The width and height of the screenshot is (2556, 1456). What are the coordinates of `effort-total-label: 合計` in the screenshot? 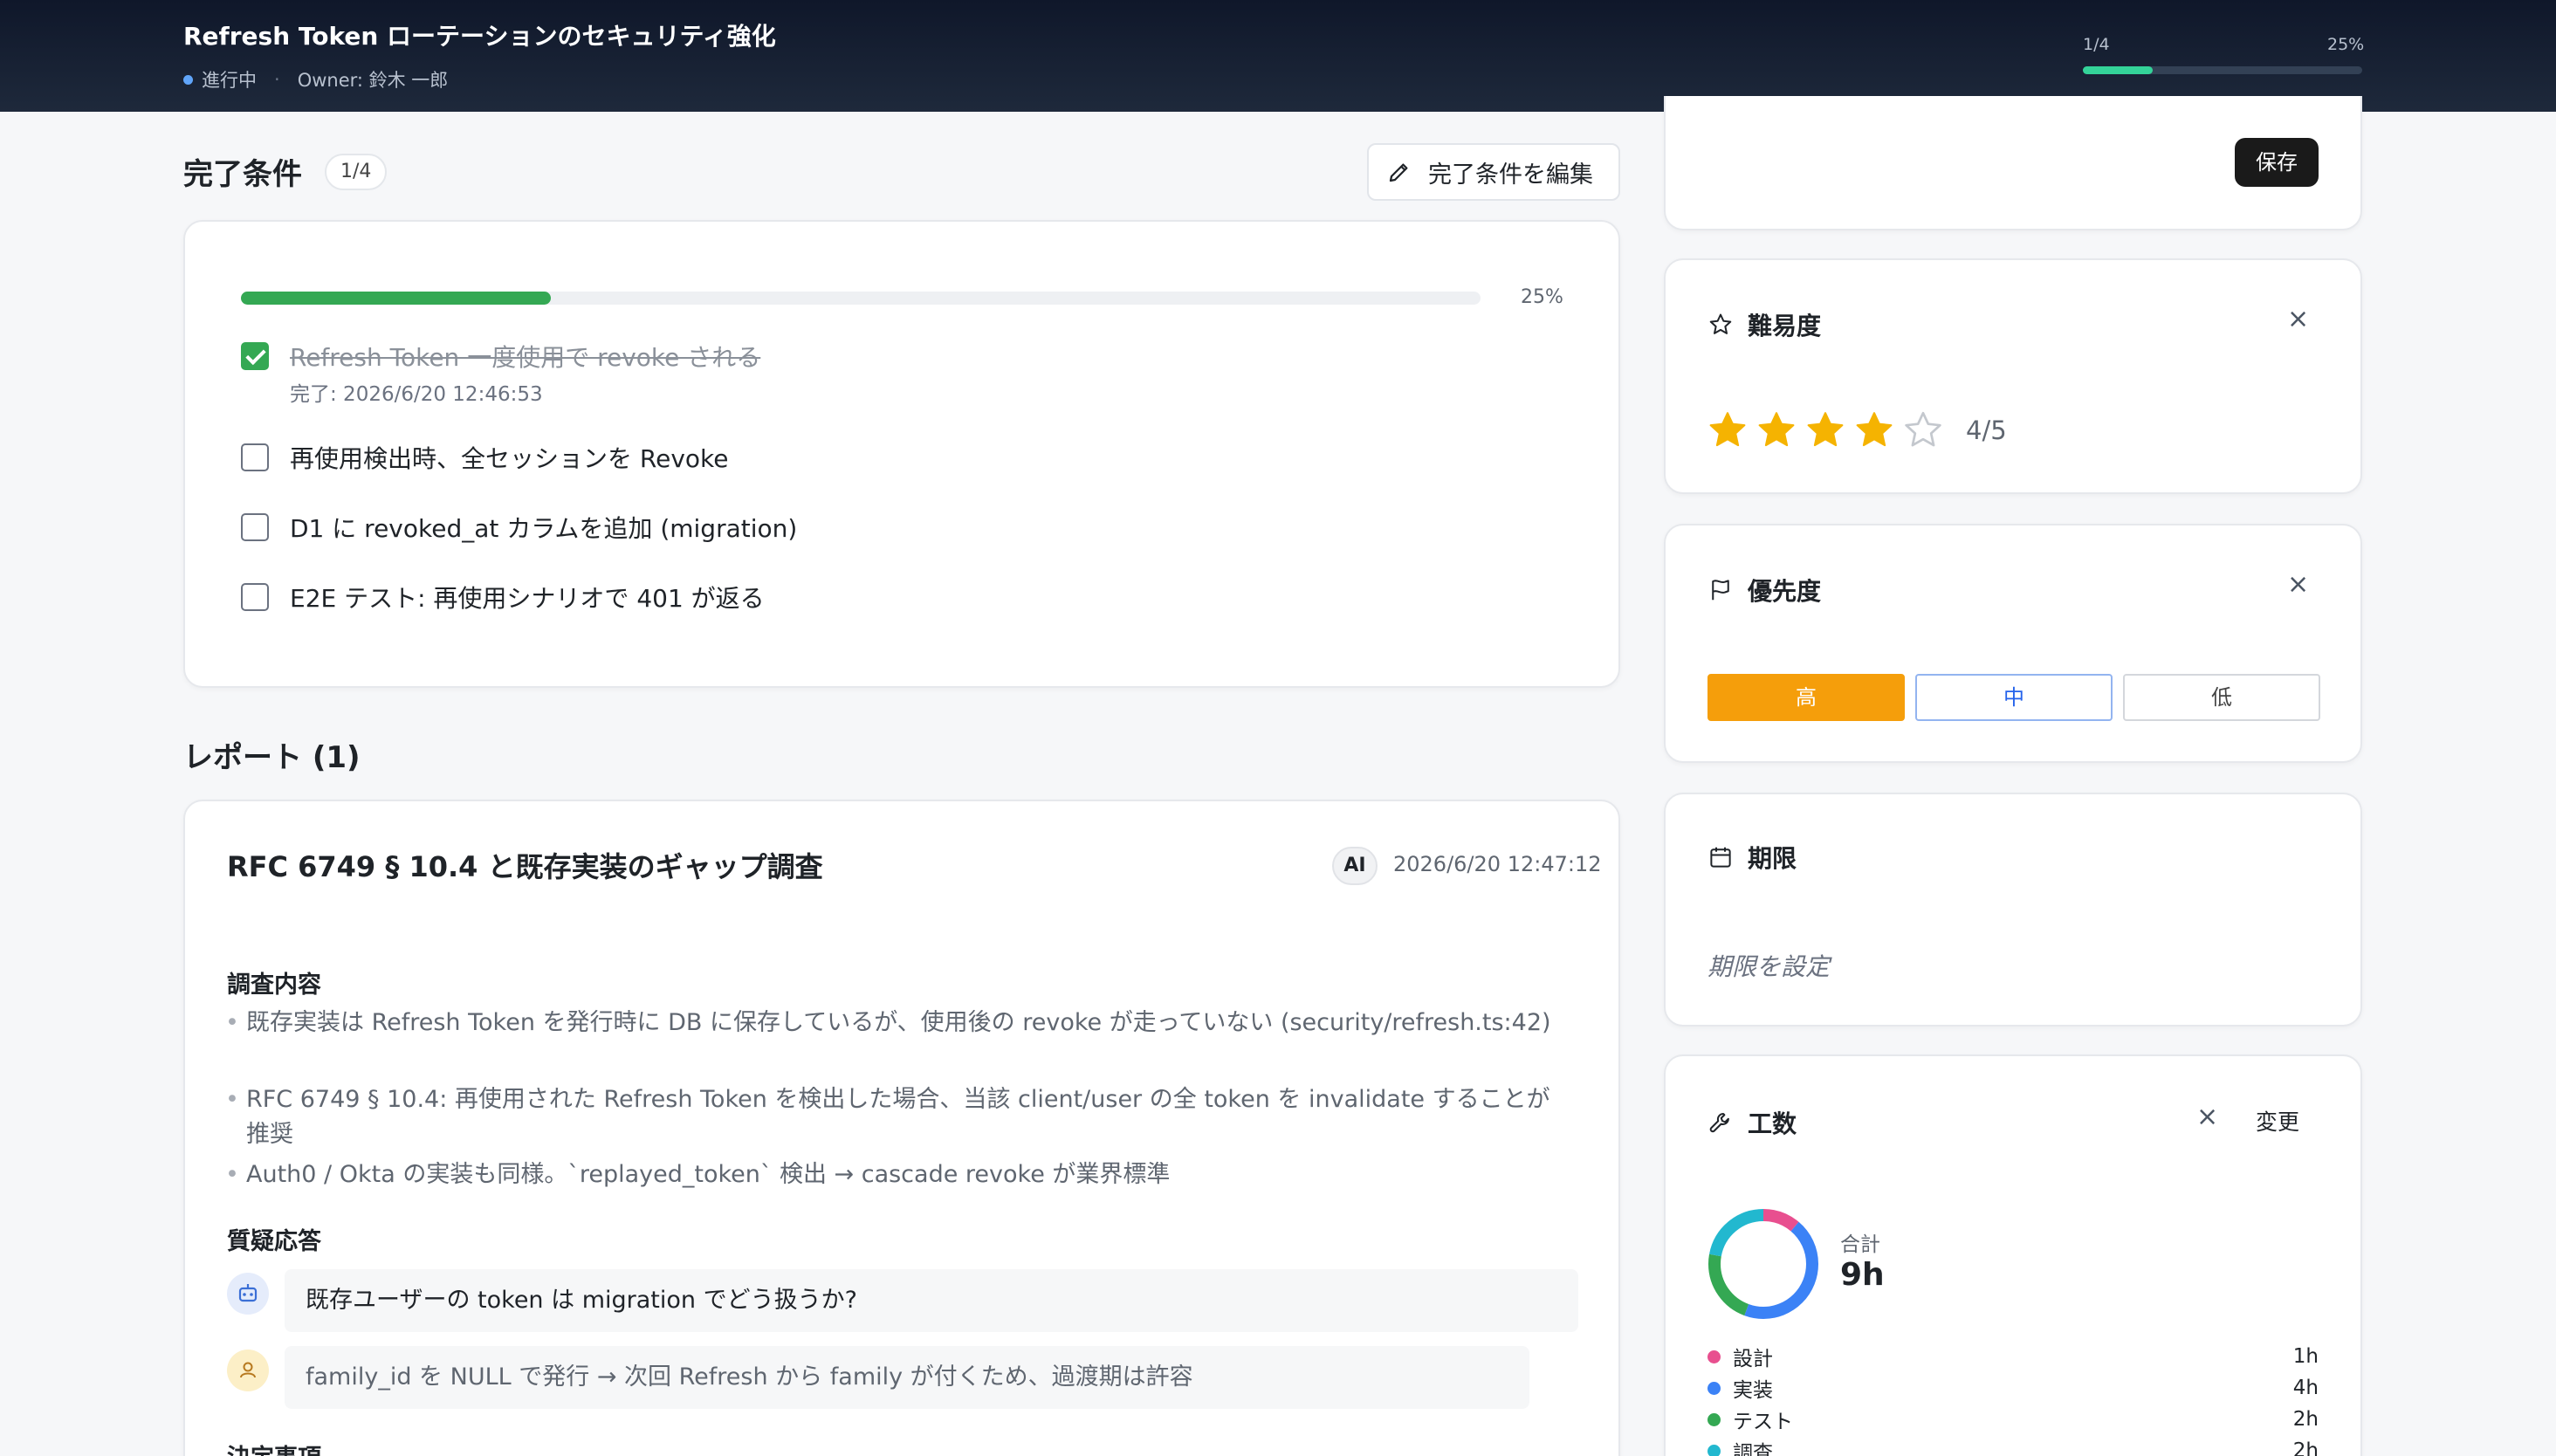 It's located at (1860, 1244).